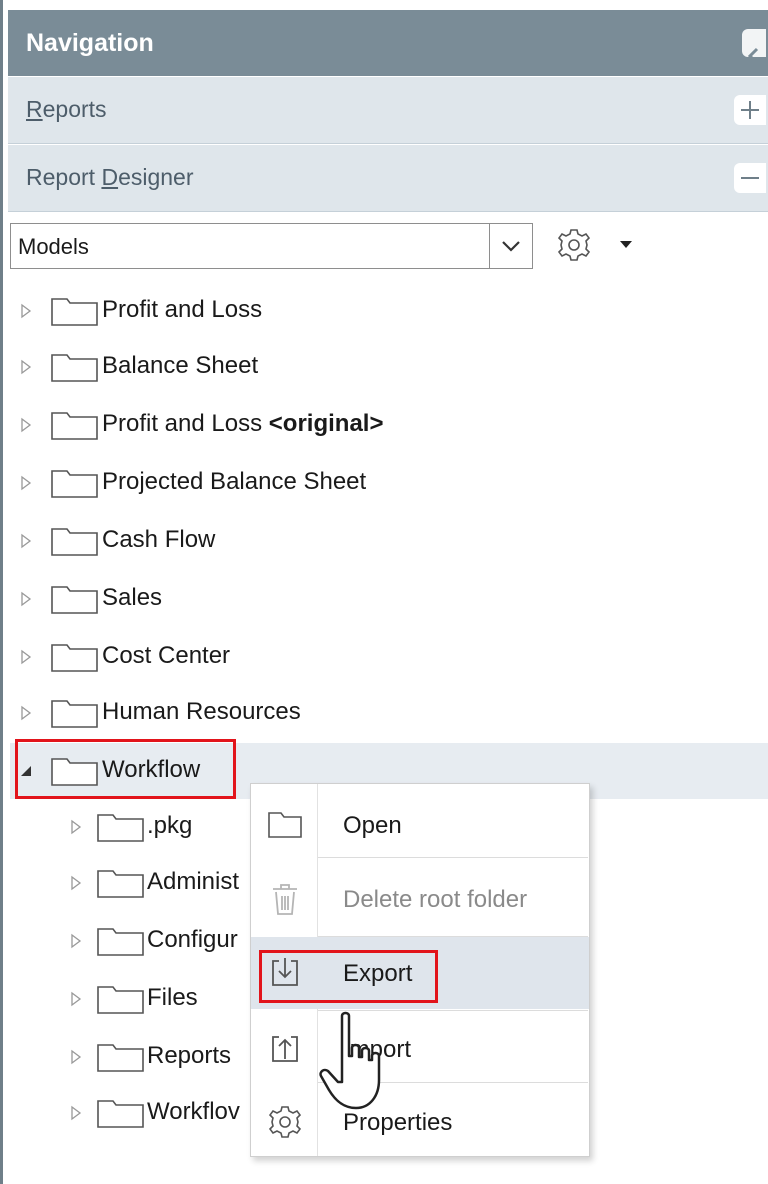 The image size is (768, 1184). Describe the element at coordinates (372, 825) in the screenshot. I see `menu-item-label: Open` at that location.